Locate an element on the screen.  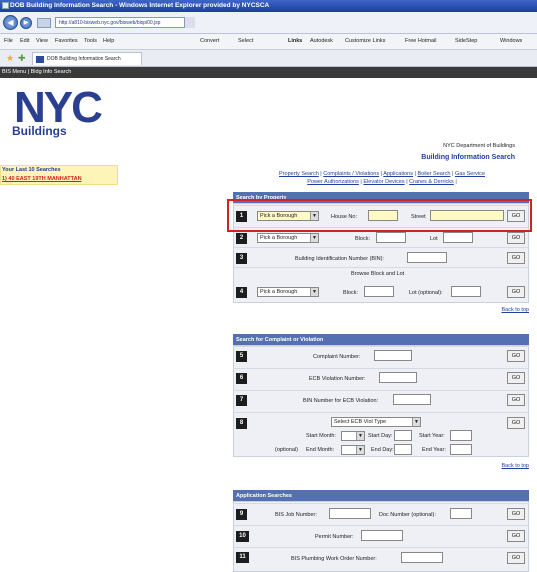
go-button-4: GO is located at coordinates (516, 292).